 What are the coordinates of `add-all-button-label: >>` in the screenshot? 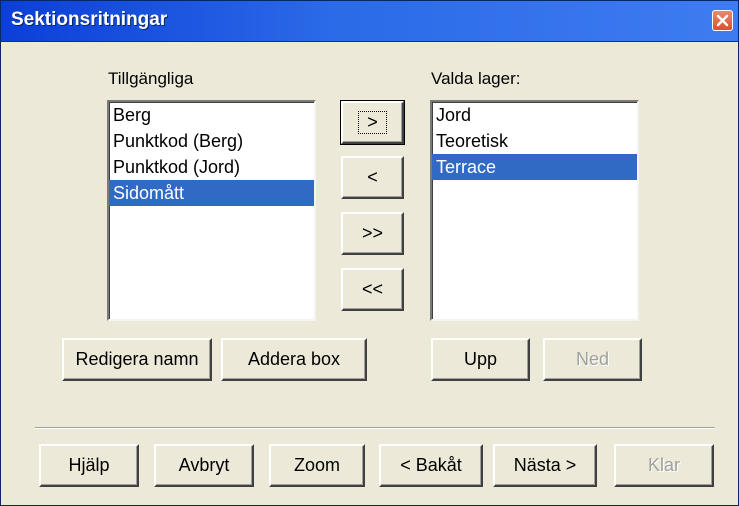 It's located at (372, 233).